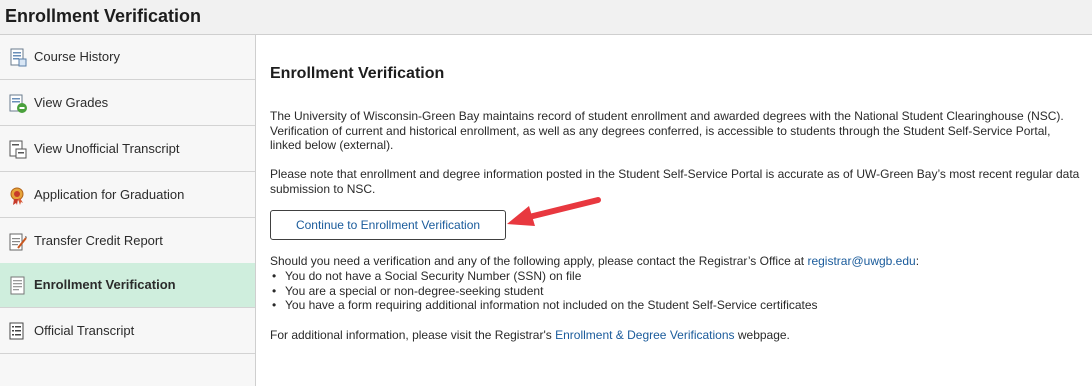 This screenshot has height=386, width=1092. What do you see at coordinates (109, 194) in the screenshot?
I see `sidebar-item-label: Application for Graduation` at bounding box center [109, 194].